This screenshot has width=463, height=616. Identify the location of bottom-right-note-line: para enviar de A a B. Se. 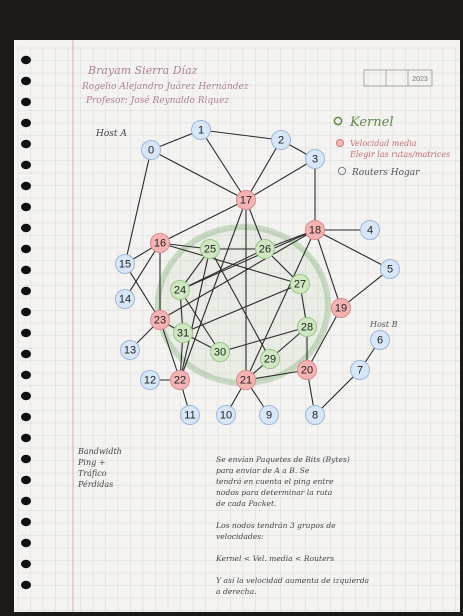
(263, 470).